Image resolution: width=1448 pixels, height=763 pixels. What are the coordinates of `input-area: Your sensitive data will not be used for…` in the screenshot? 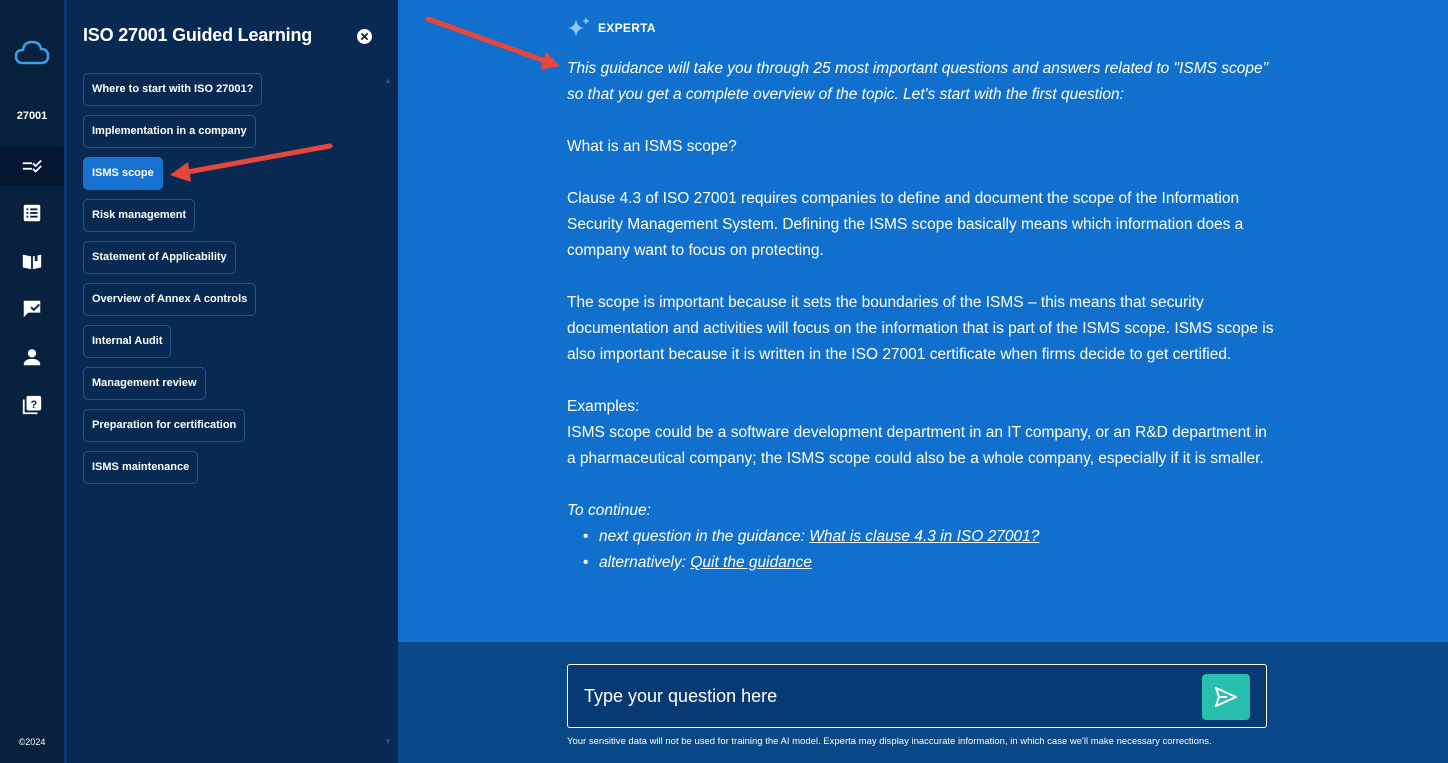 It's located at (923, 702).